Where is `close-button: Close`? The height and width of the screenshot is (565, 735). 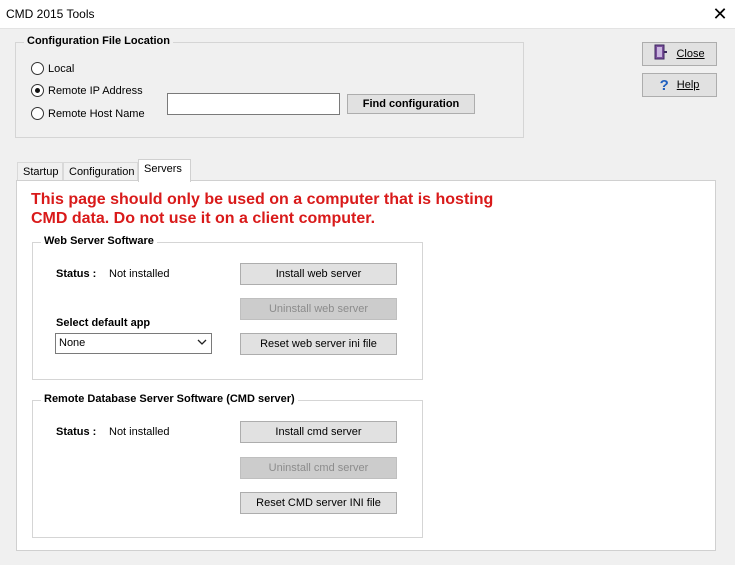
close-button: Close is located at coordinates (679, 54).